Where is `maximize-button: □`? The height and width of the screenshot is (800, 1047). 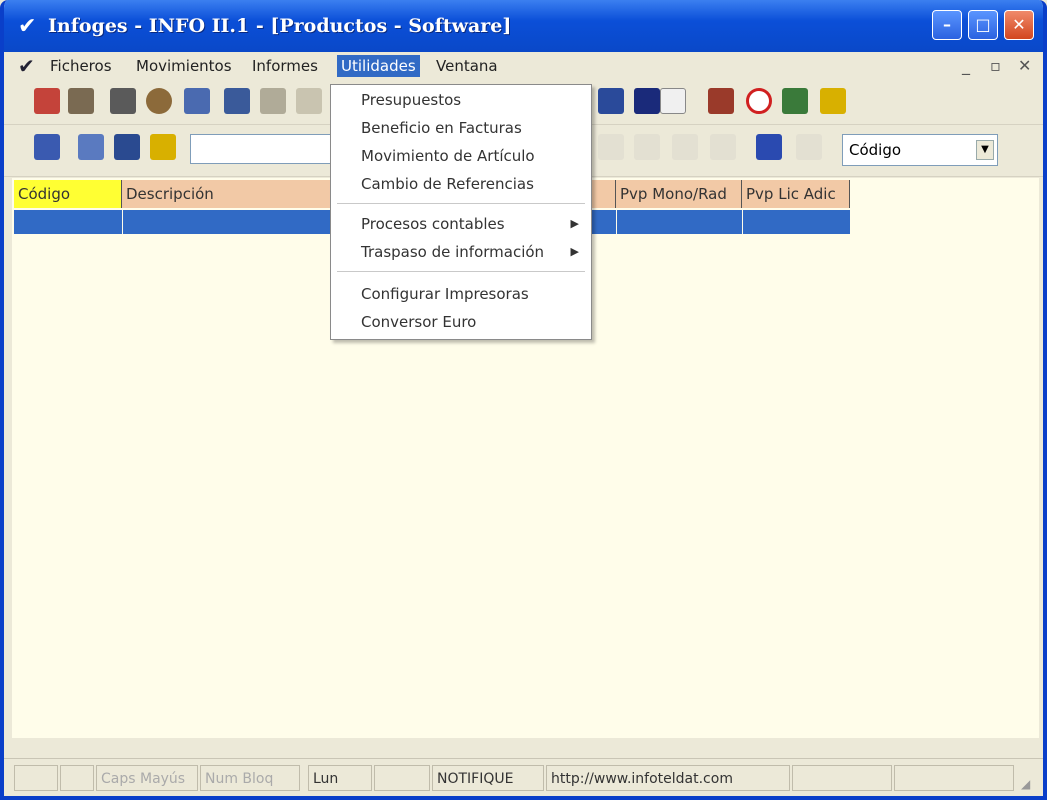
maximize-button: □ is located at coordinates (983, 25).